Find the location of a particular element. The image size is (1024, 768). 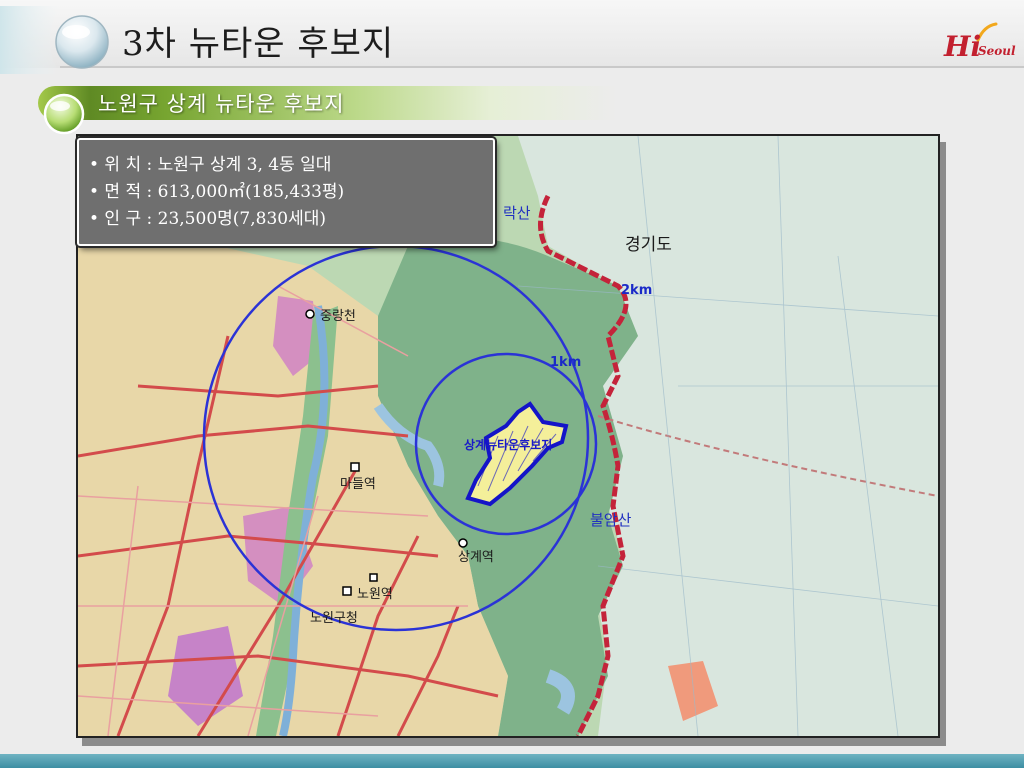

label-suraksan: 락산 is located at coordinates (517, 213).